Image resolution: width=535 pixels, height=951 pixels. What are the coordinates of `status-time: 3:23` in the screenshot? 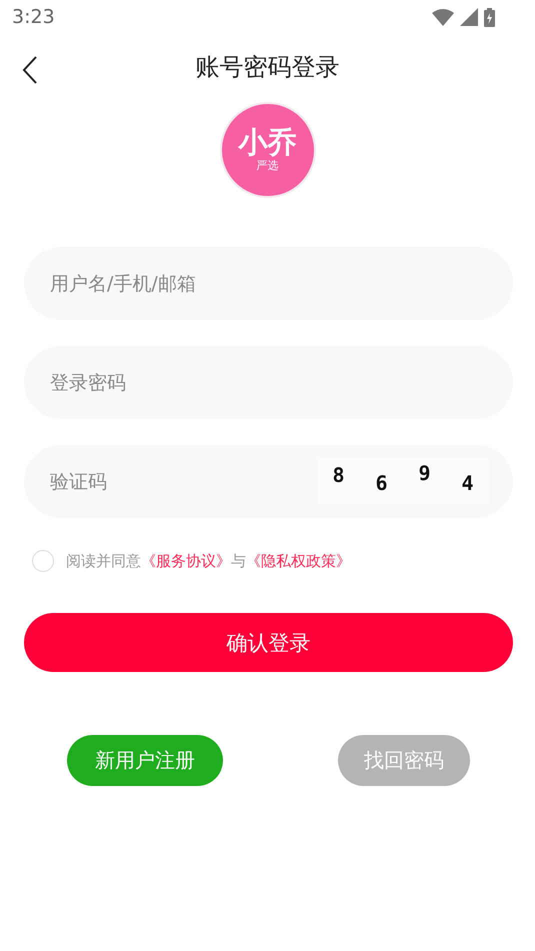 It's located at (33, 17).